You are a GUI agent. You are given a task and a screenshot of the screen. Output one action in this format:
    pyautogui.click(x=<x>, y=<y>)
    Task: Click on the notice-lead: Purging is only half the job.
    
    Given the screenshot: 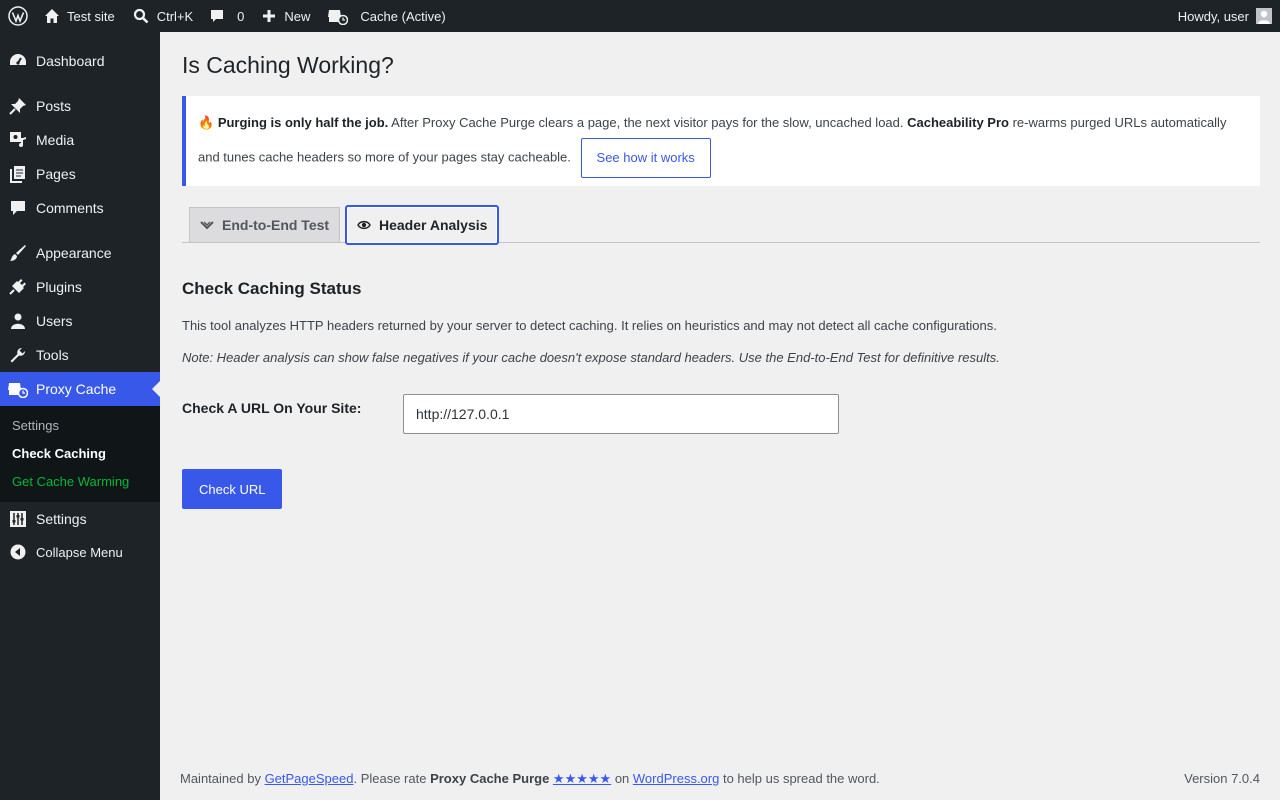 What is the action you would take?
    pyautogui.click(x=303, y=122)
    